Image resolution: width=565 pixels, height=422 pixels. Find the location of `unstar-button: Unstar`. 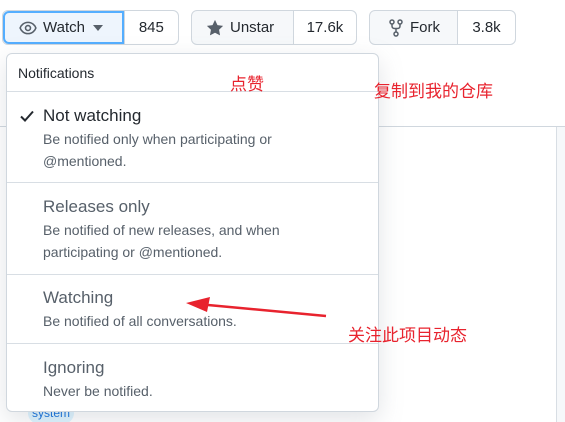

unstar-button: Unstar is located at coordinates (242, 27).